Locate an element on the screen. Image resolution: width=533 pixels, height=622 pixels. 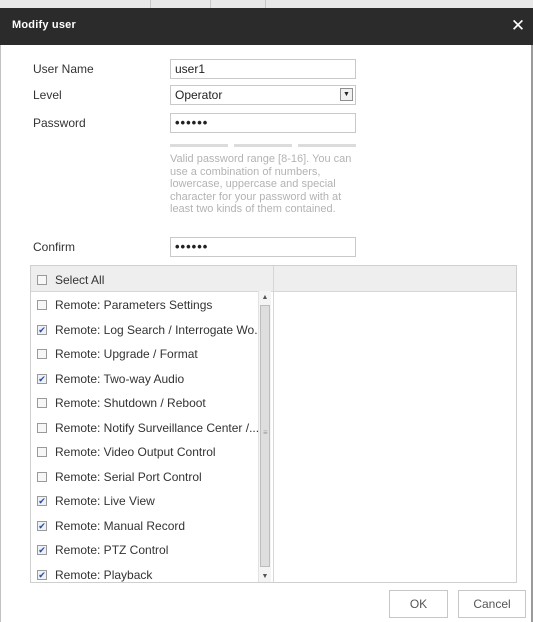
permission-label: Remote: Two-way Audio is located at coordinates (120, 378).